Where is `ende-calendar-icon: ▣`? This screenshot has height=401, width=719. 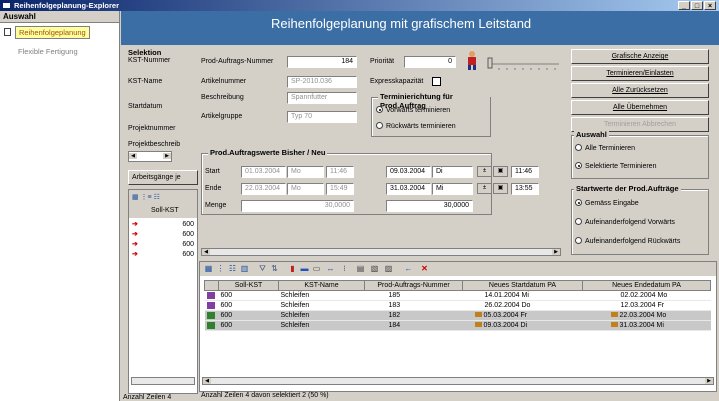 ende-calendar-icon: ▣ is located at coordinates (500, 188).